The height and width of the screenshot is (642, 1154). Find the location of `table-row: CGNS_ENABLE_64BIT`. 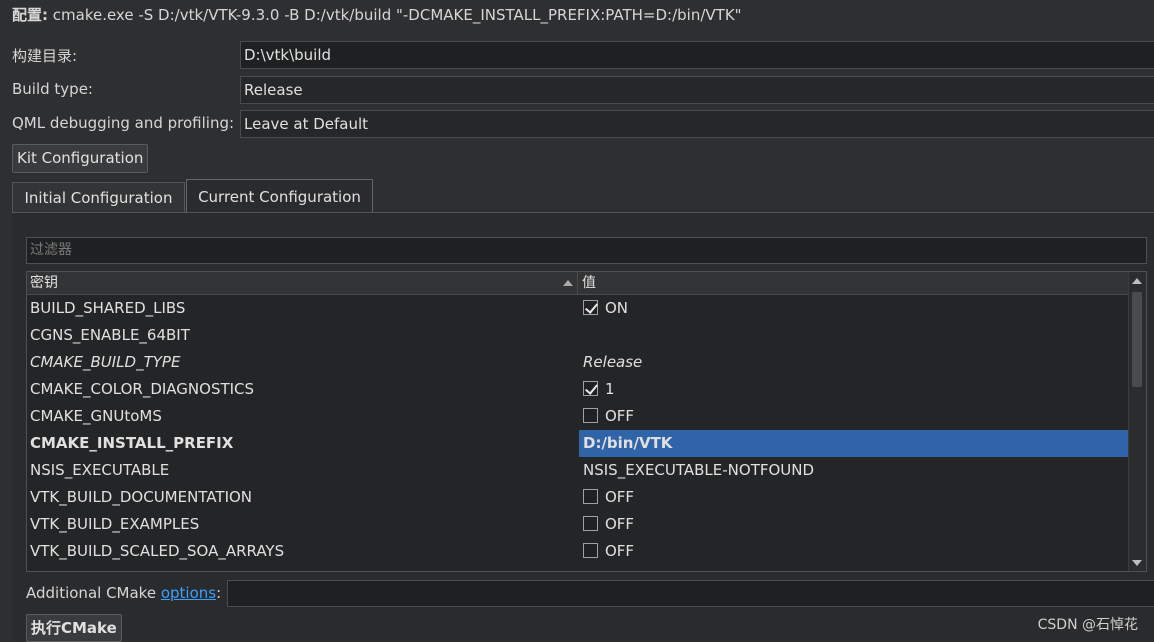

table-row: CGNS_ENABLE_64BIT is located at coordinates (578, 335).